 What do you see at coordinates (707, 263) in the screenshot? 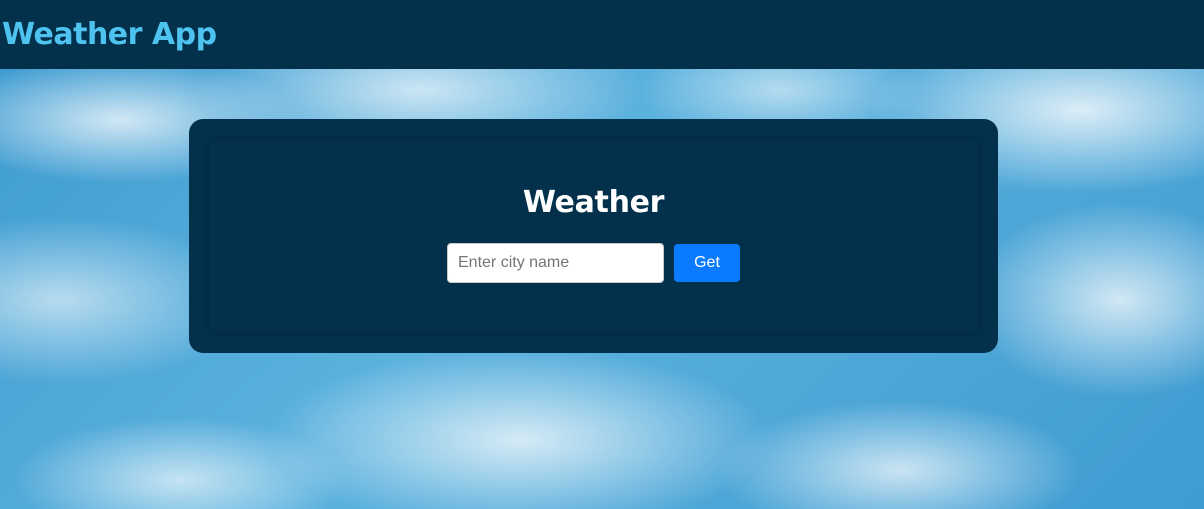
I see `get-weather-button: Get` at bounding box center [707, 263].